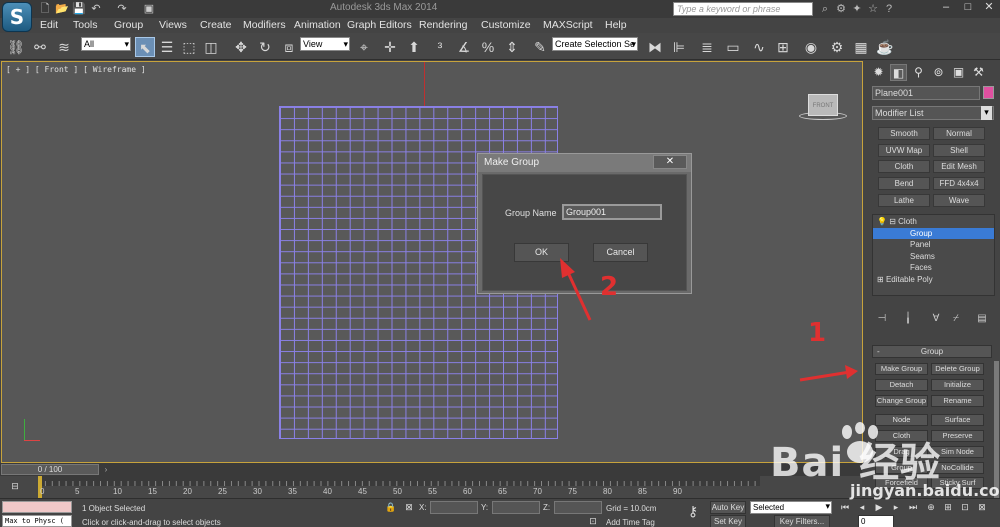 Image resolution: width=1000 pixels, height=527 pixels. Describe the element at coordinates (988, 92) in the screenshot. I see `object-color-swatch` at that location.